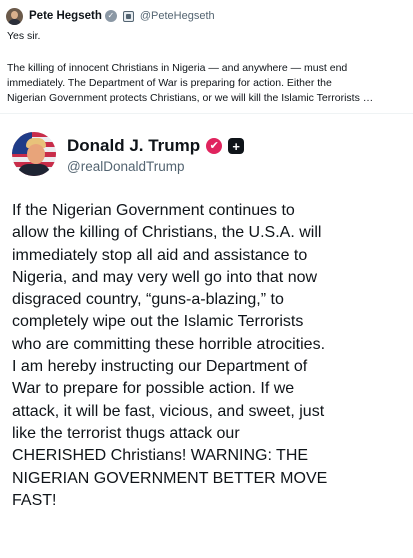 This screenshot has width=413, height=558. Describe the element at coordinates (128, 16) in the screenshot. I see `government-badge-icon` at that location.